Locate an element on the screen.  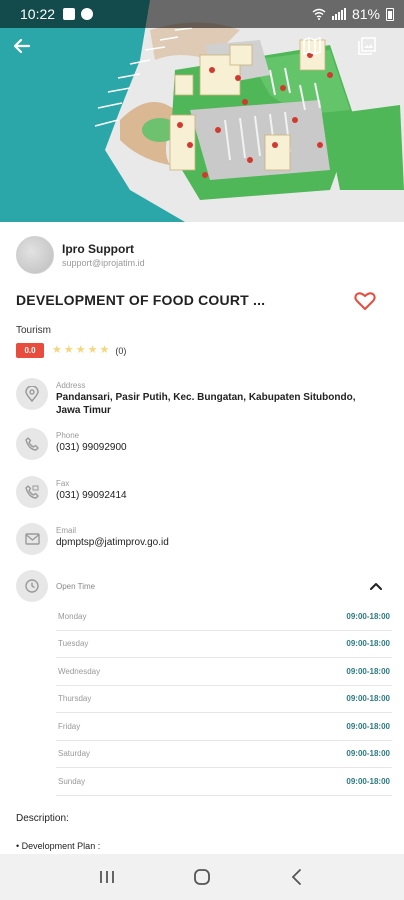
favorite-button is located at coordinates (365, 301).